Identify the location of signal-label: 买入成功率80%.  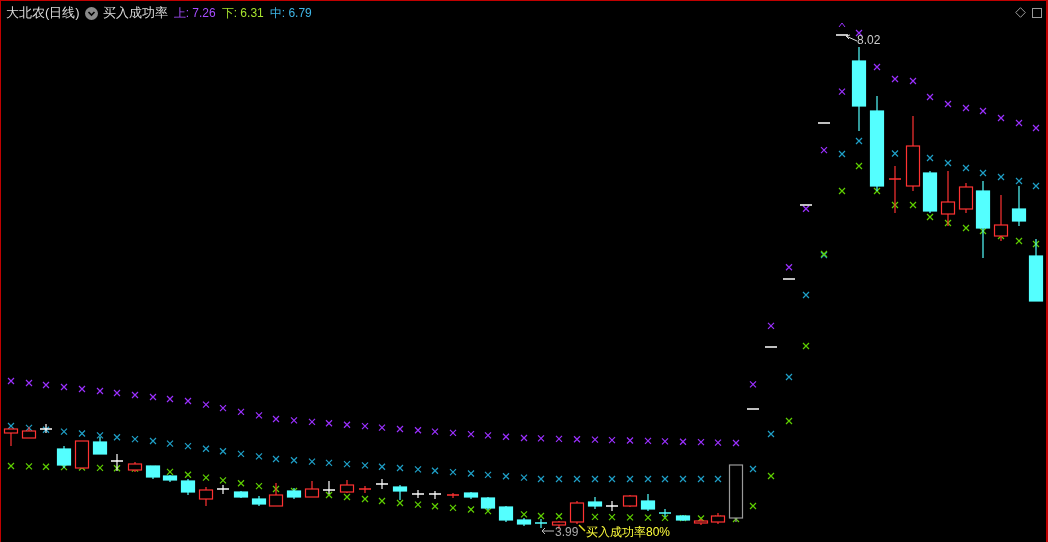
(628, 532).